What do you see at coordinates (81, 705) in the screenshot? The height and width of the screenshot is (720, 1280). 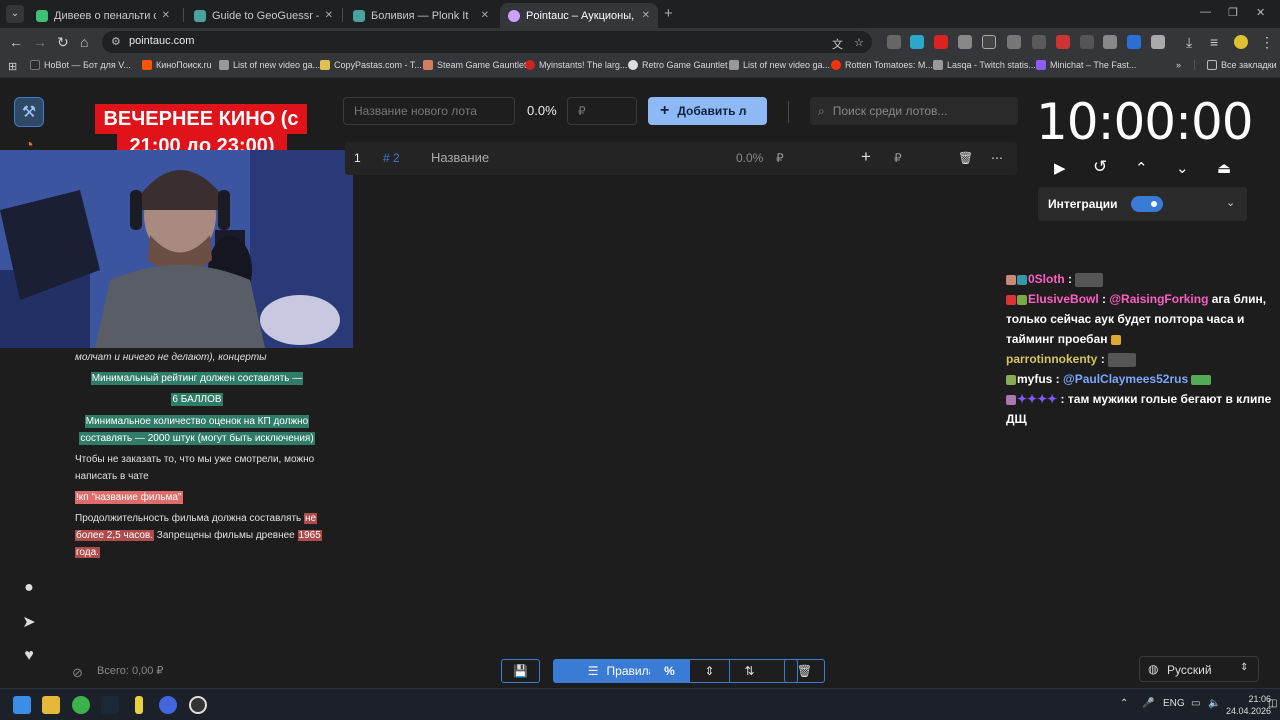 I see `chrome-icon` at bounding box center [81, 705].